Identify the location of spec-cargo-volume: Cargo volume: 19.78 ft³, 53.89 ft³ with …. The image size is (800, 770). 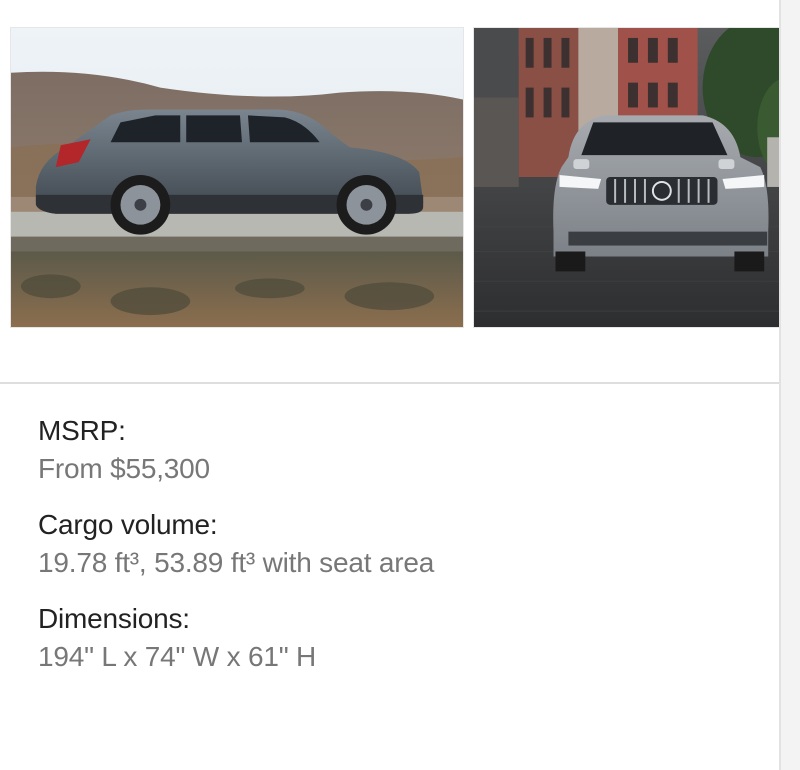
(398, 544).